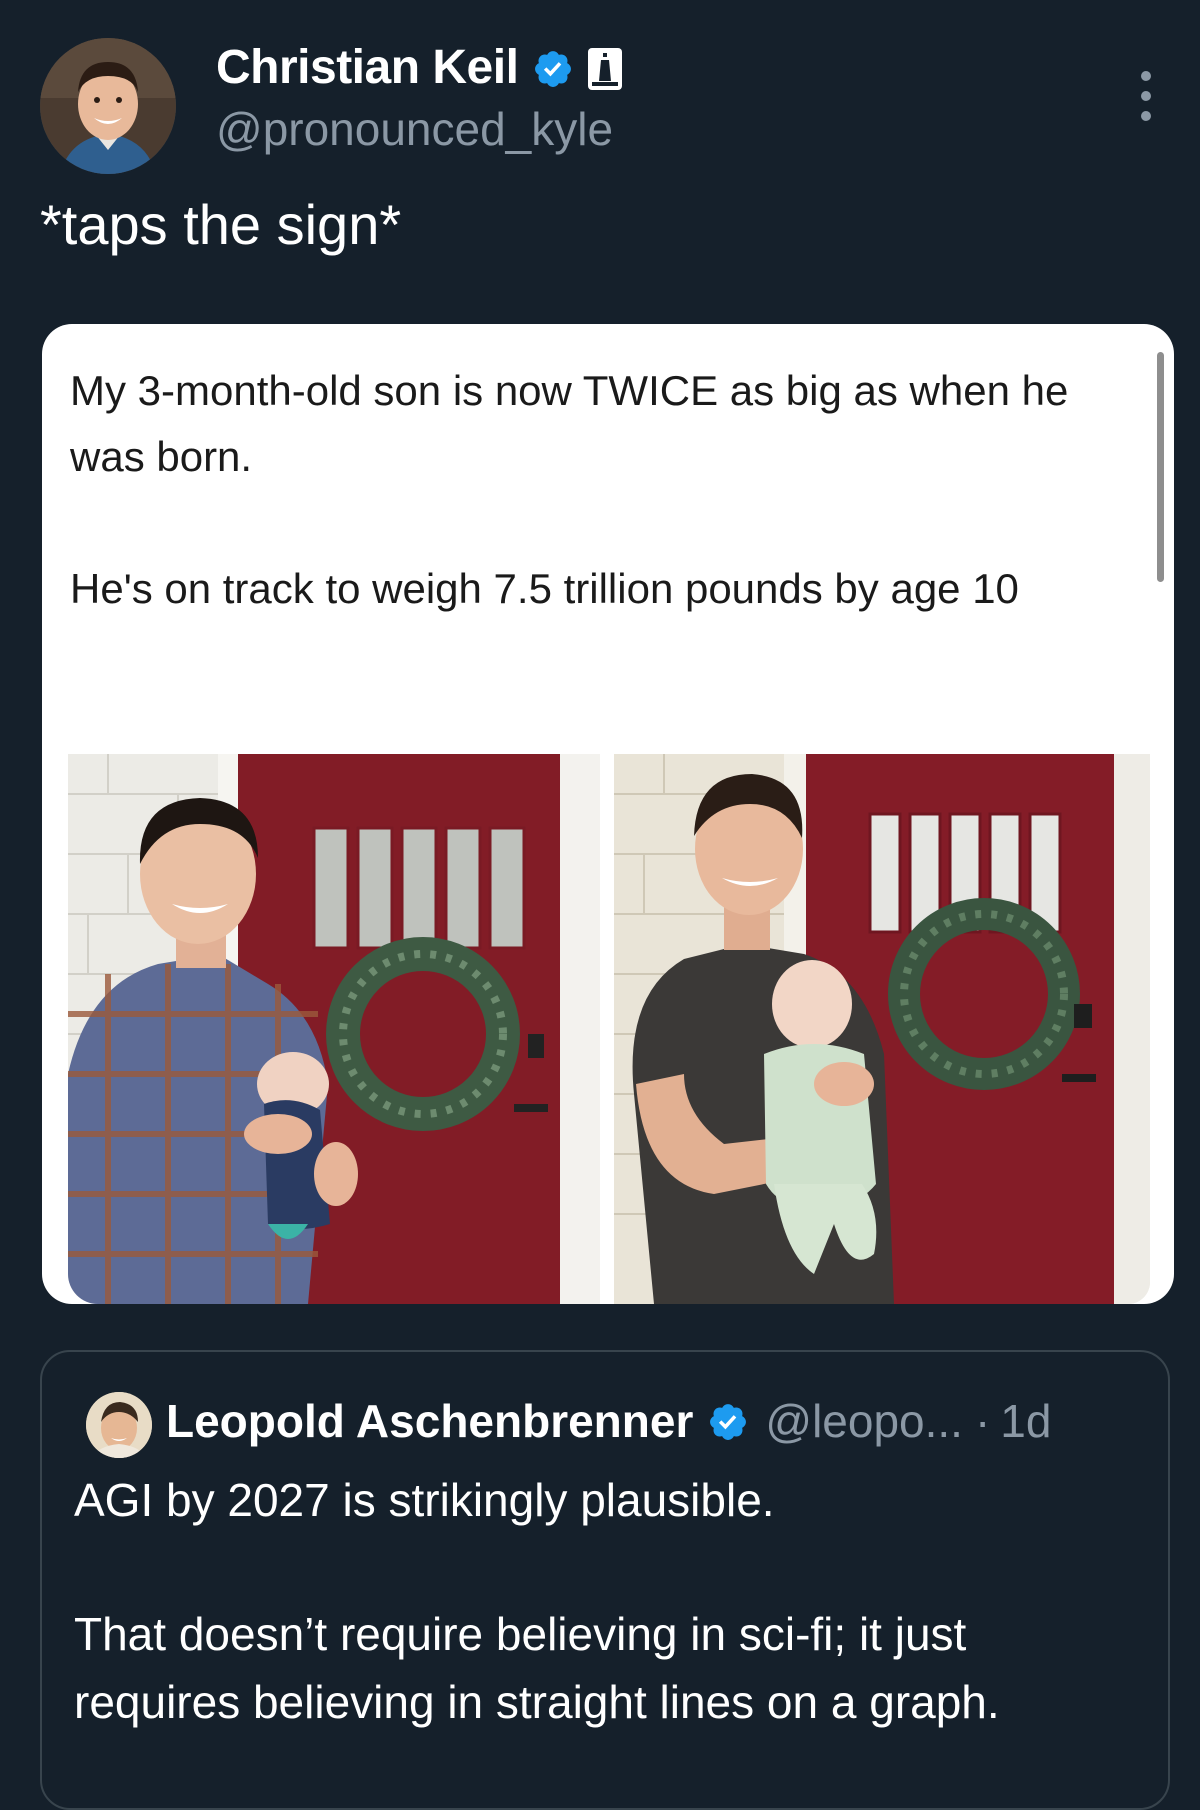 The image size is (1200, 1810). What do you see at coordinates (221, 224) in the screenshot?
I see `tweet-text: *taps the sign*` at bounding box center [221, 224].